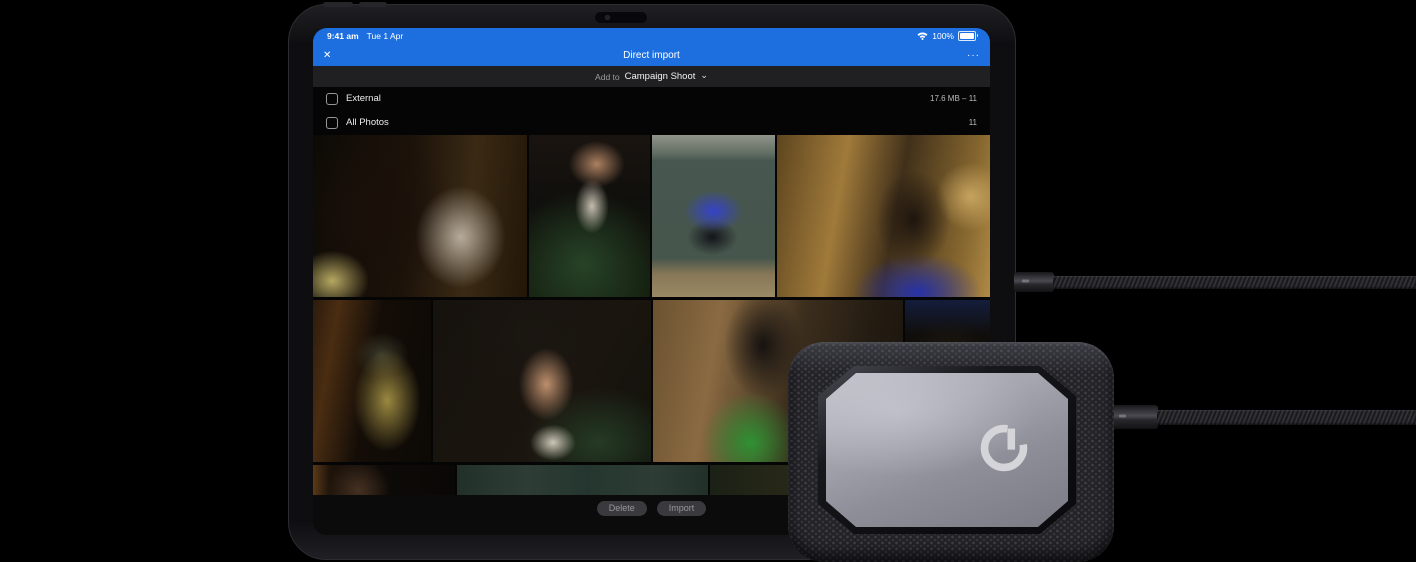 The image size is (1416, 562). What do you see at coordinates (607, 17) in the screenshot?
I see `front-camera-icon` at bounding box center [607, 17].